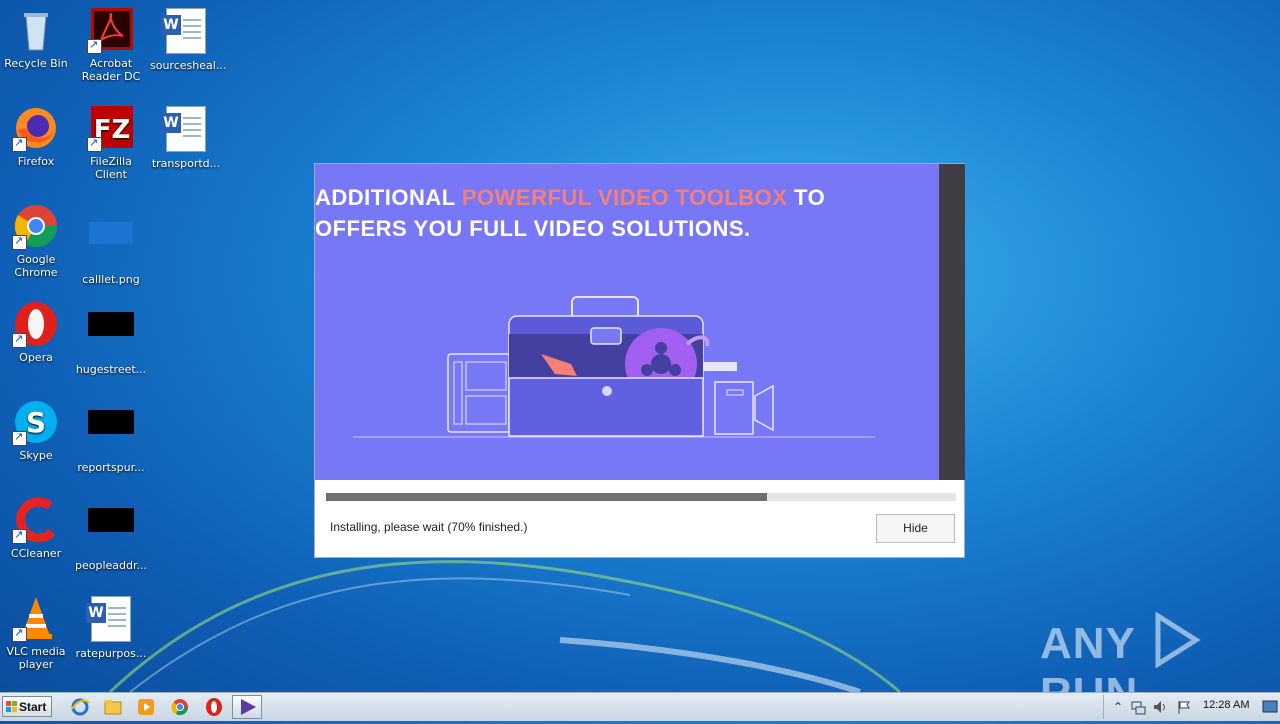 Image resolution: width=1280 pixels, height=724 pixels. I want to click on skype-icon: S, so click(36, 422).